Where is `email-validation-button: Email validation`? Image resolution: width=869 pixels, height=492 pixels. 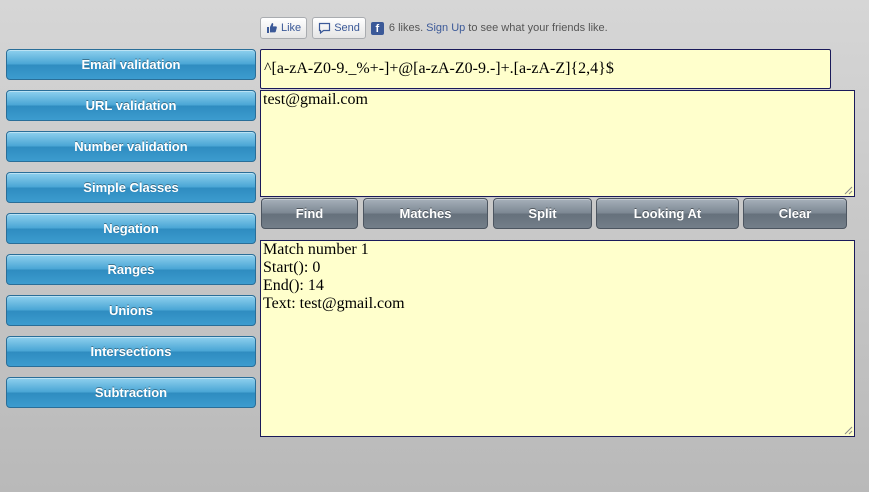
email-validation-button: Email validation is located at coordinates (131, 64).